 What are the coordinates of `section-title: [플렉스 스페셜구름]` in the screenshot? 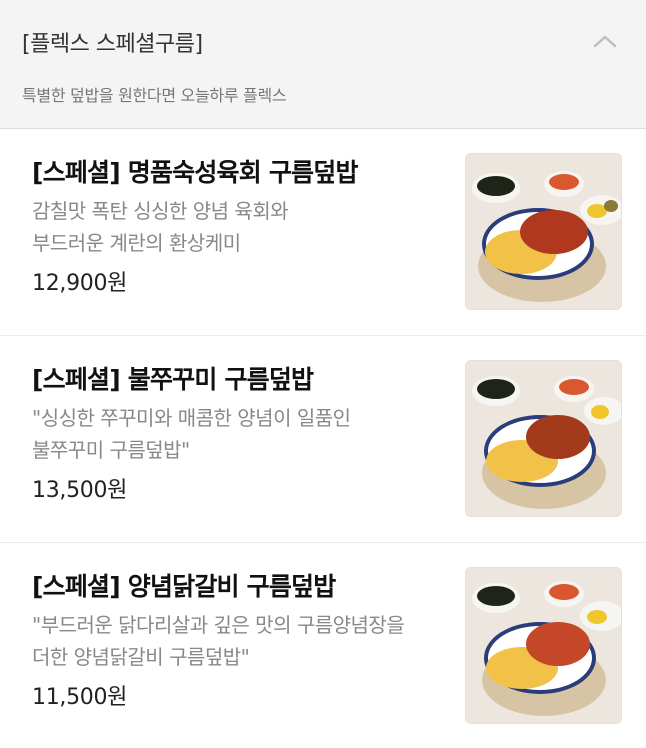 It's located at (112, 44).